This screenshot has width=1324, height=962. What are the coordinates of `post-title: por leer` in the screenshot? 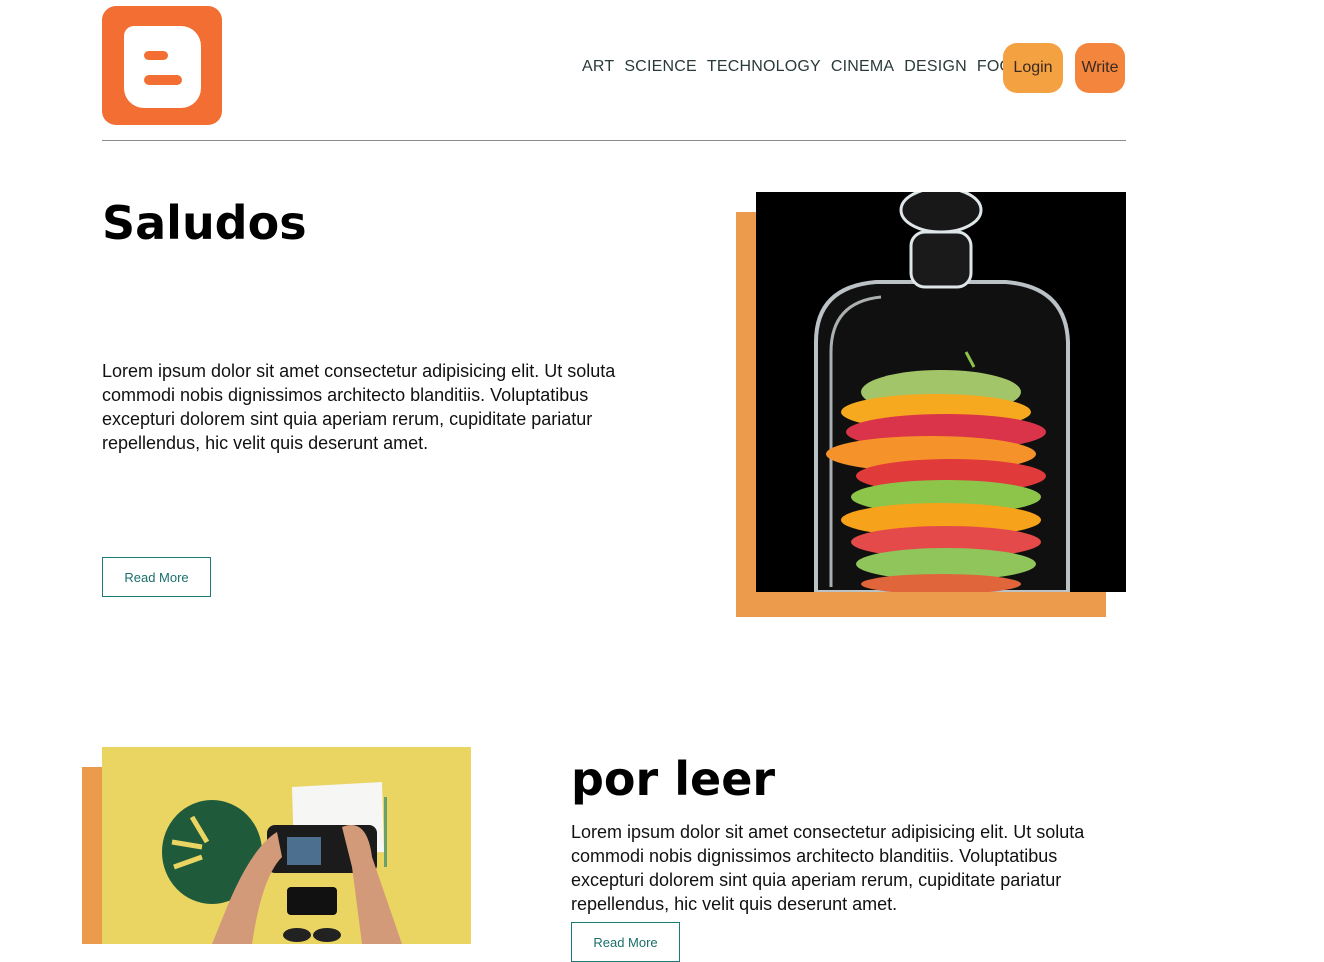 It's located at (673, 779).